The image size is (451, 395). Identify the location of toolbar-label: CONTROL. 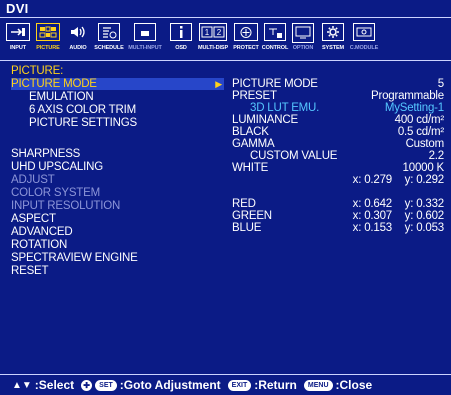
(275, 48).